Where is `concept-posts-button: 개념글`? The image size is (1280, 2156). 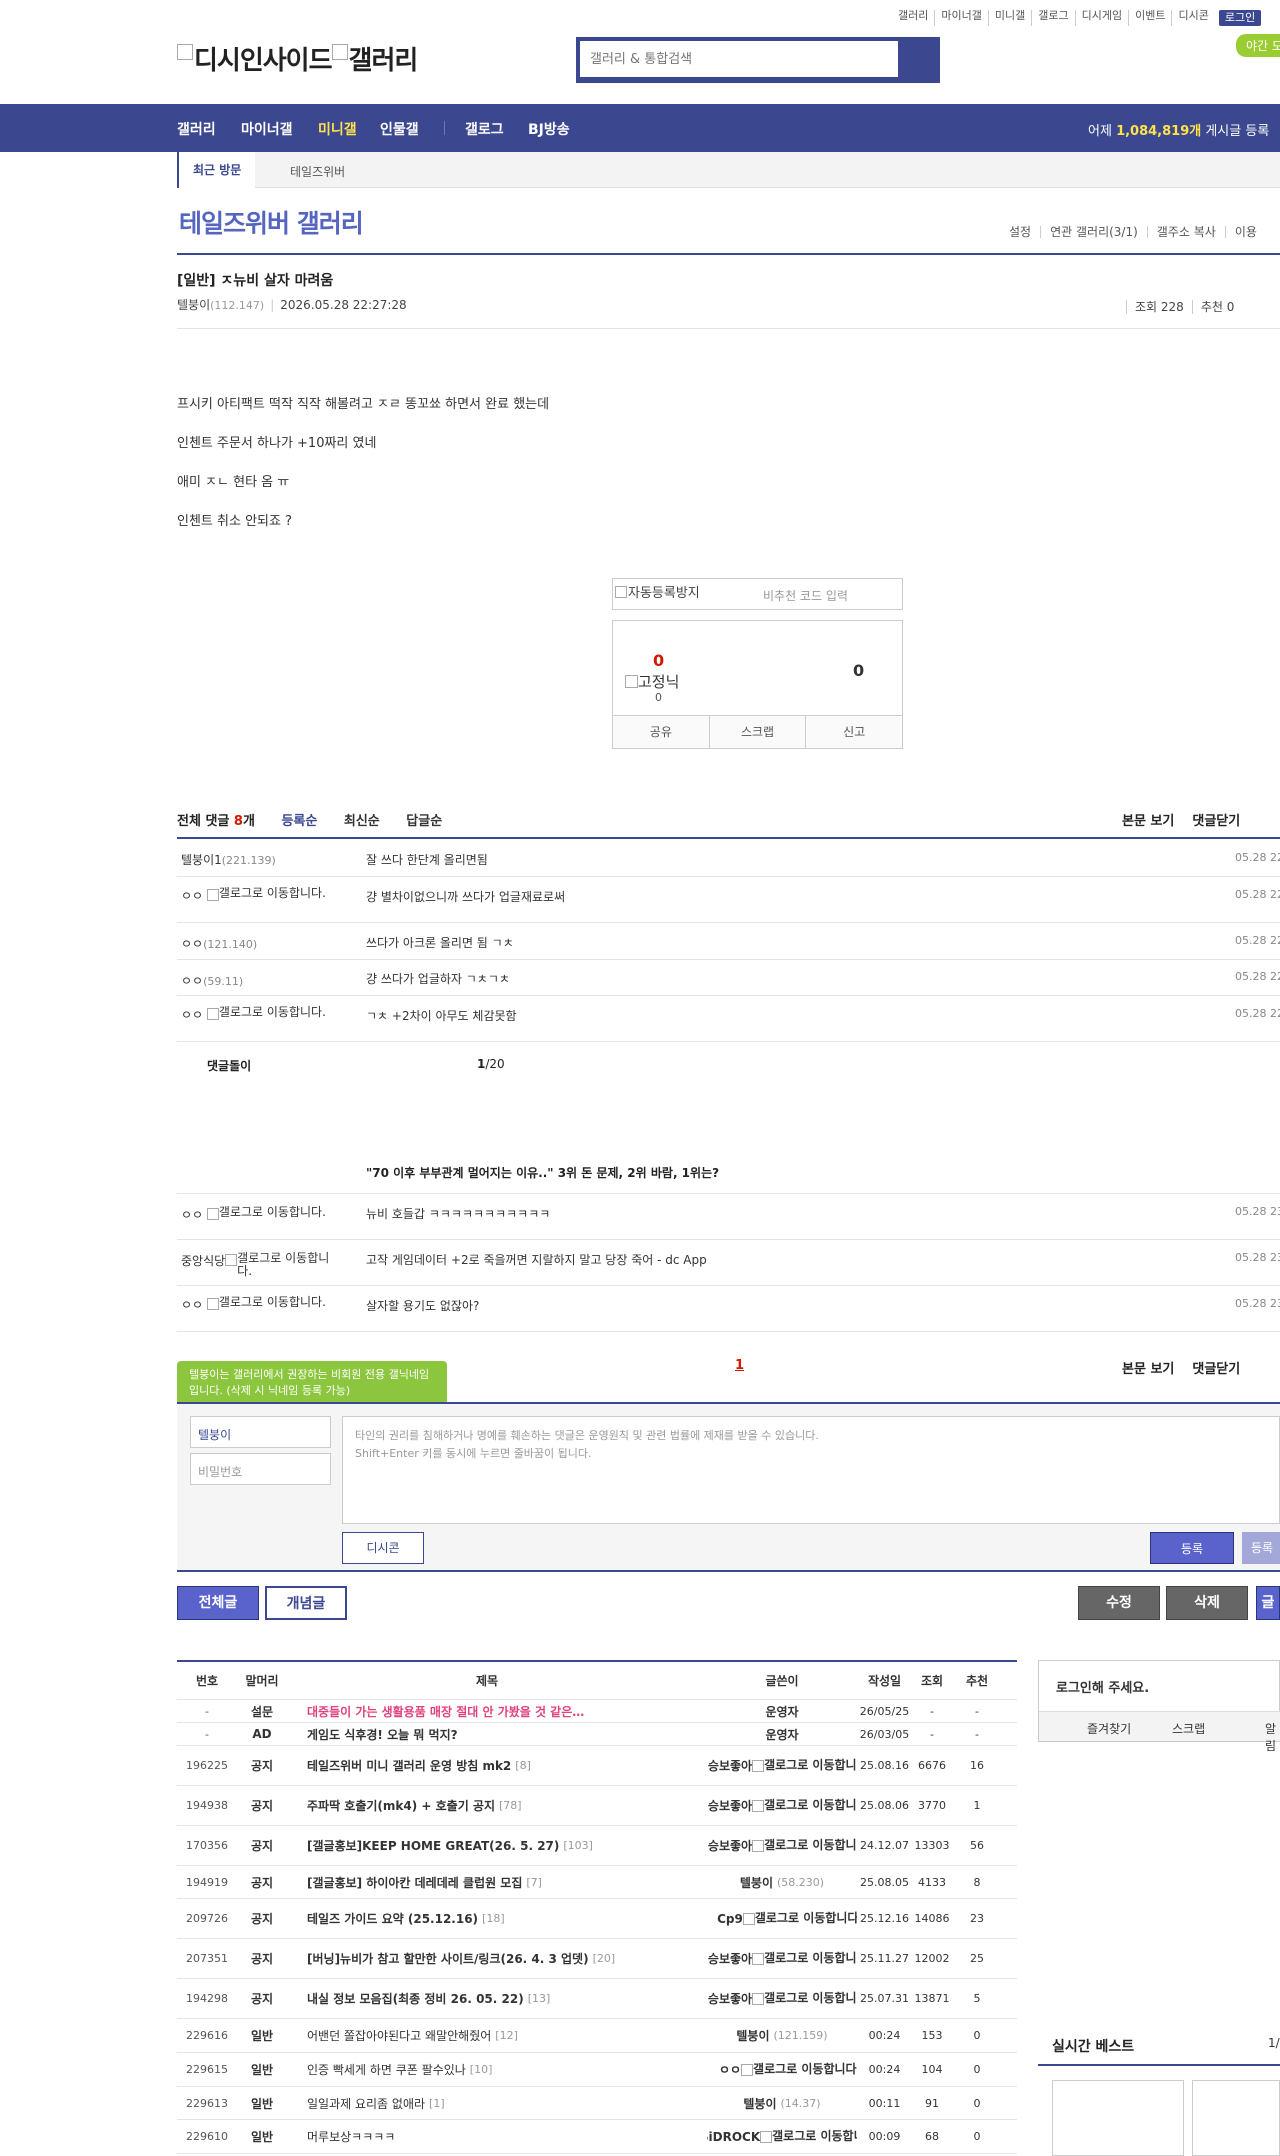
concept-posts-button: 개념글 is located at coordinates (306, 1603).